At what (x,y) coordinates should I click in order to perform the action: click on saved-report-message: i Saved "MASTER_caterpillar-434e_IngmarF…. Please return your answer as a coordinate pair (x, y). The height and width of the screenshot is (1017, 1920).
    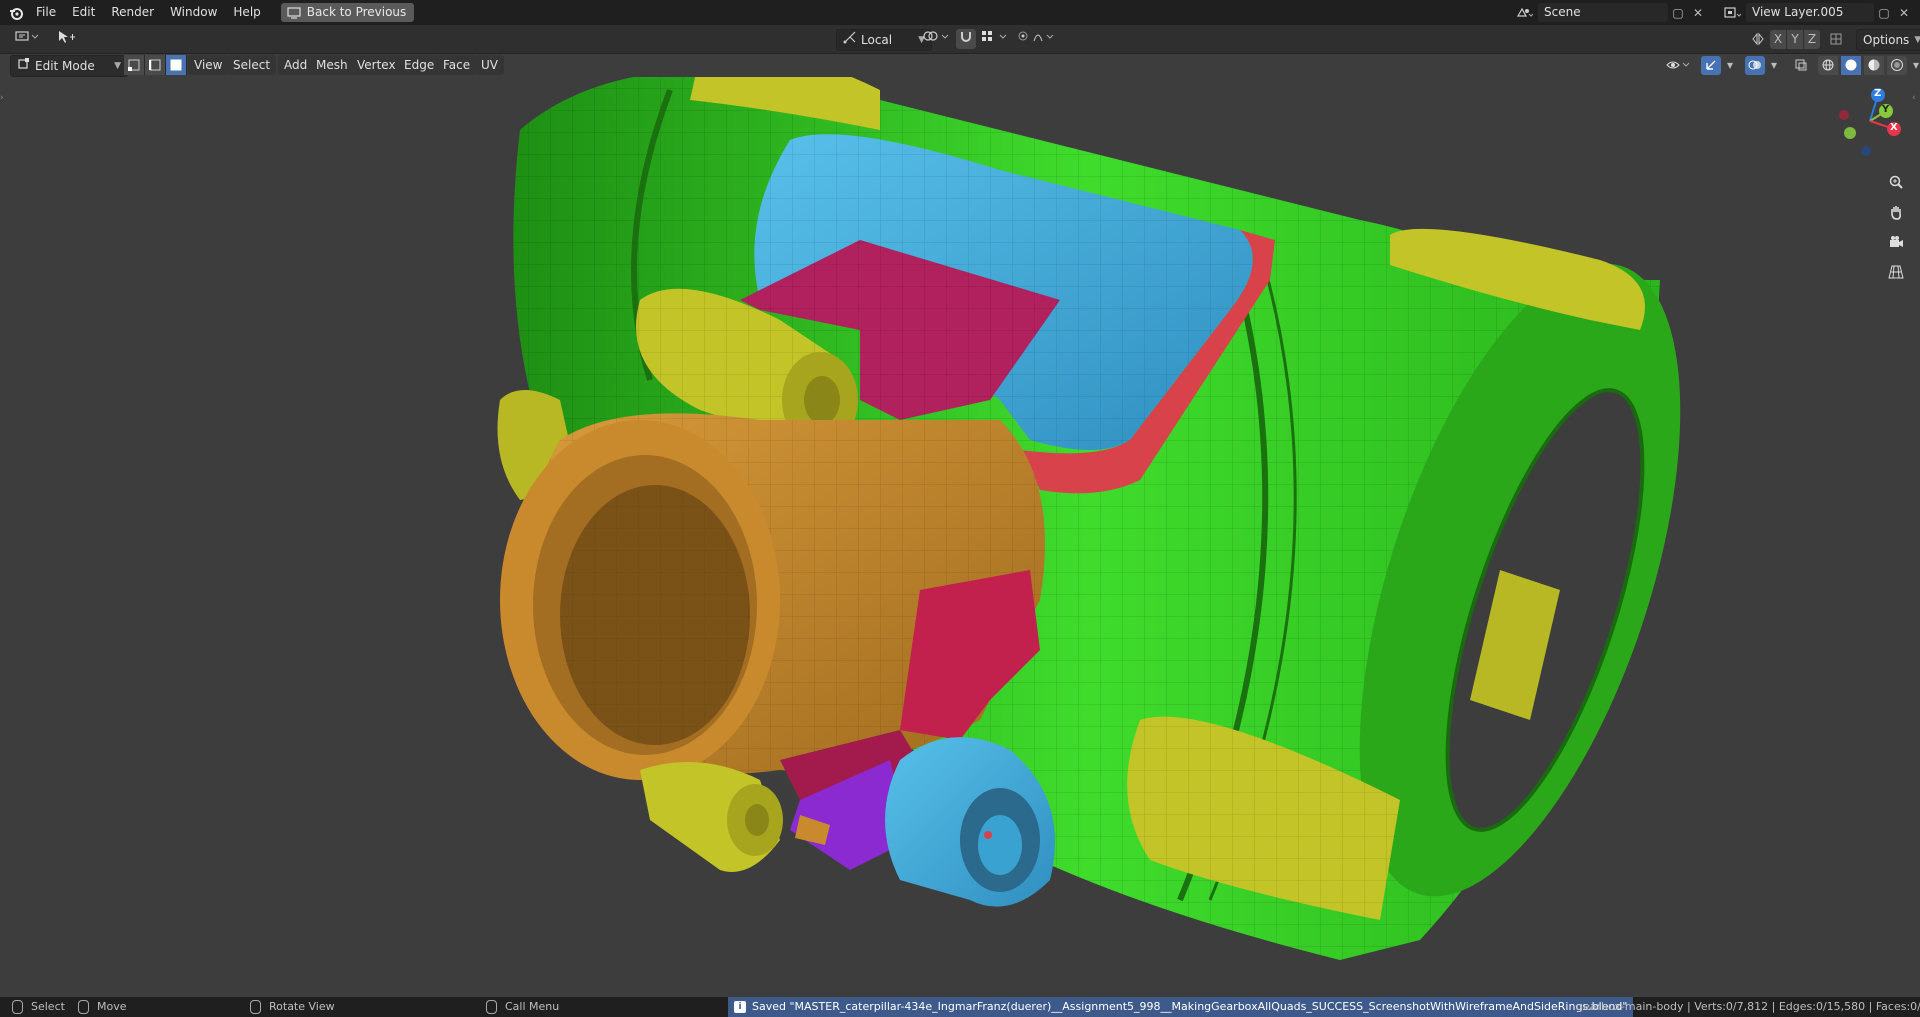
    Looking at the image, I should click on (1181, 1007).